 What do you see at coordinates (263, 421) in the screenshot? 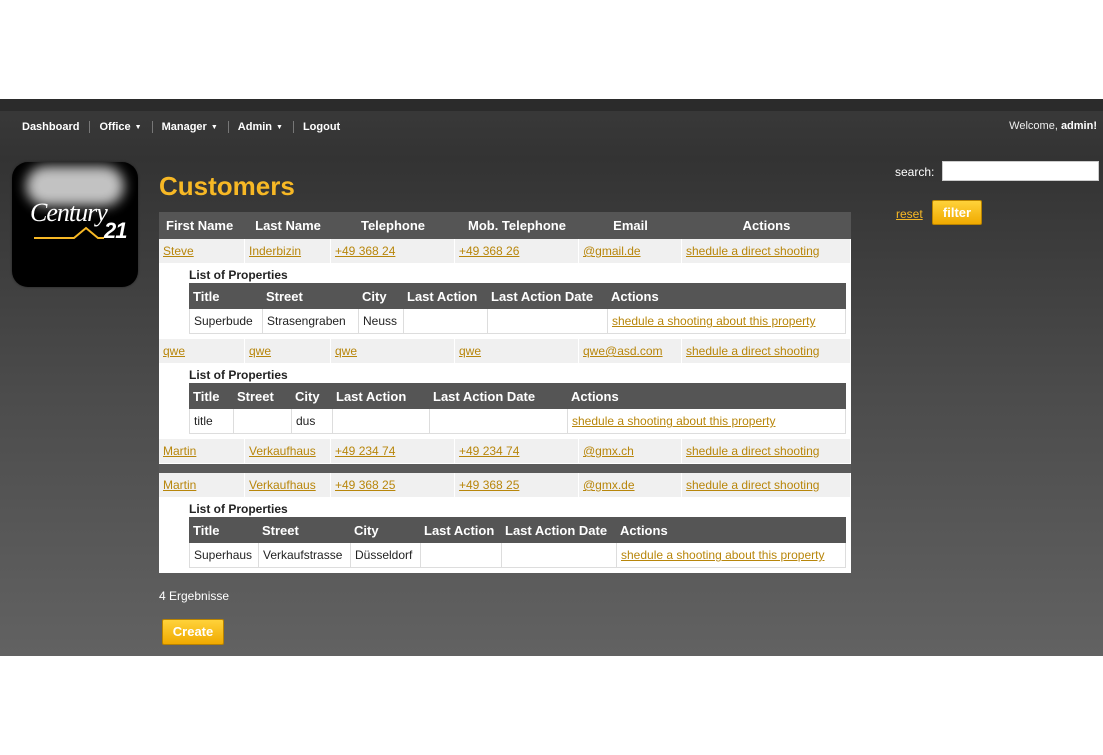
I see `property-street` at bounding box center [263, 421].